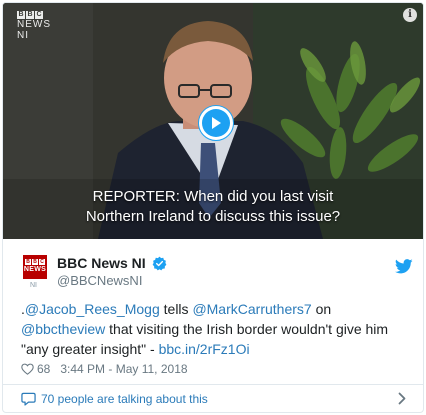 The image size is (426, 415). I want to click on mention-bbctheview: @bbctheview, so click(63, 329).